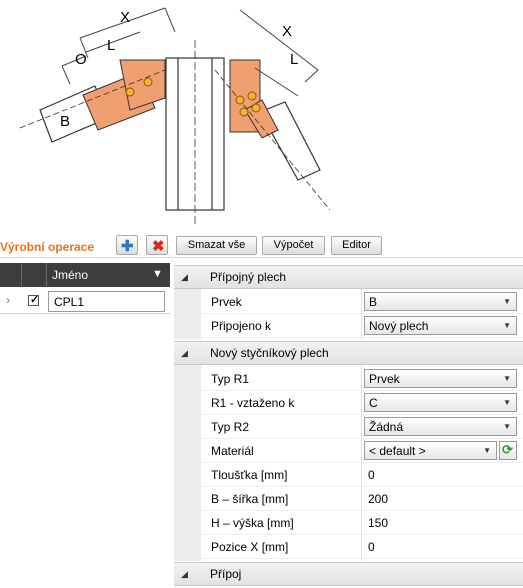 The width and height of the screenshot is (523, 588). I want to click on section-header-connection-plate: ◢ Přípojný plech, so click(348, 277).